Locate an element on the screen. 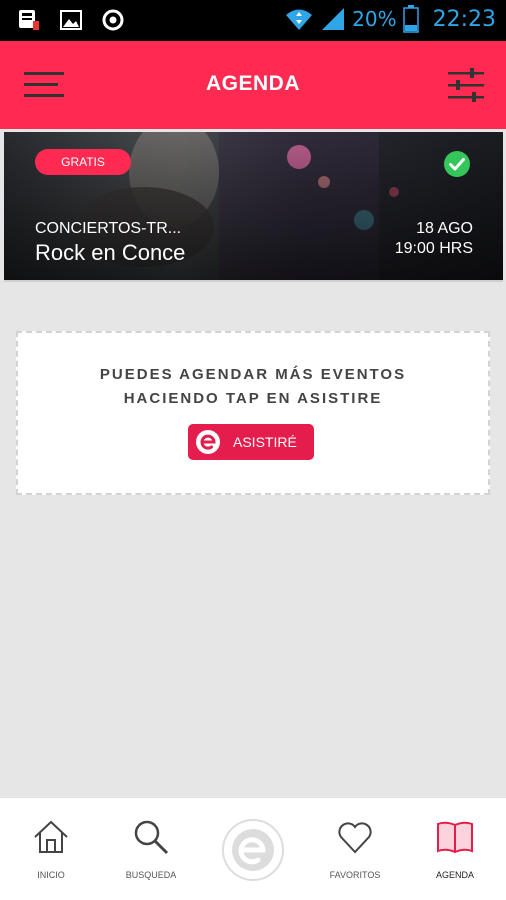 Image resolution: width=506 pixels, height=900 pixels. book-icon is located at coordinates (455, 837).